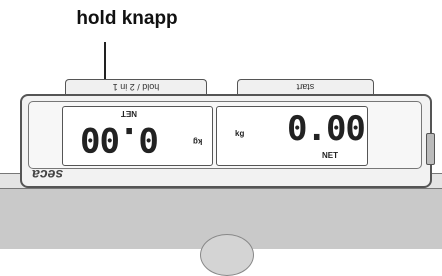 This screenshot has width=442, height=276. Describe the element at coordinates (129, 113) in the screenshot. I see `rear-net-label: NET` at that location.